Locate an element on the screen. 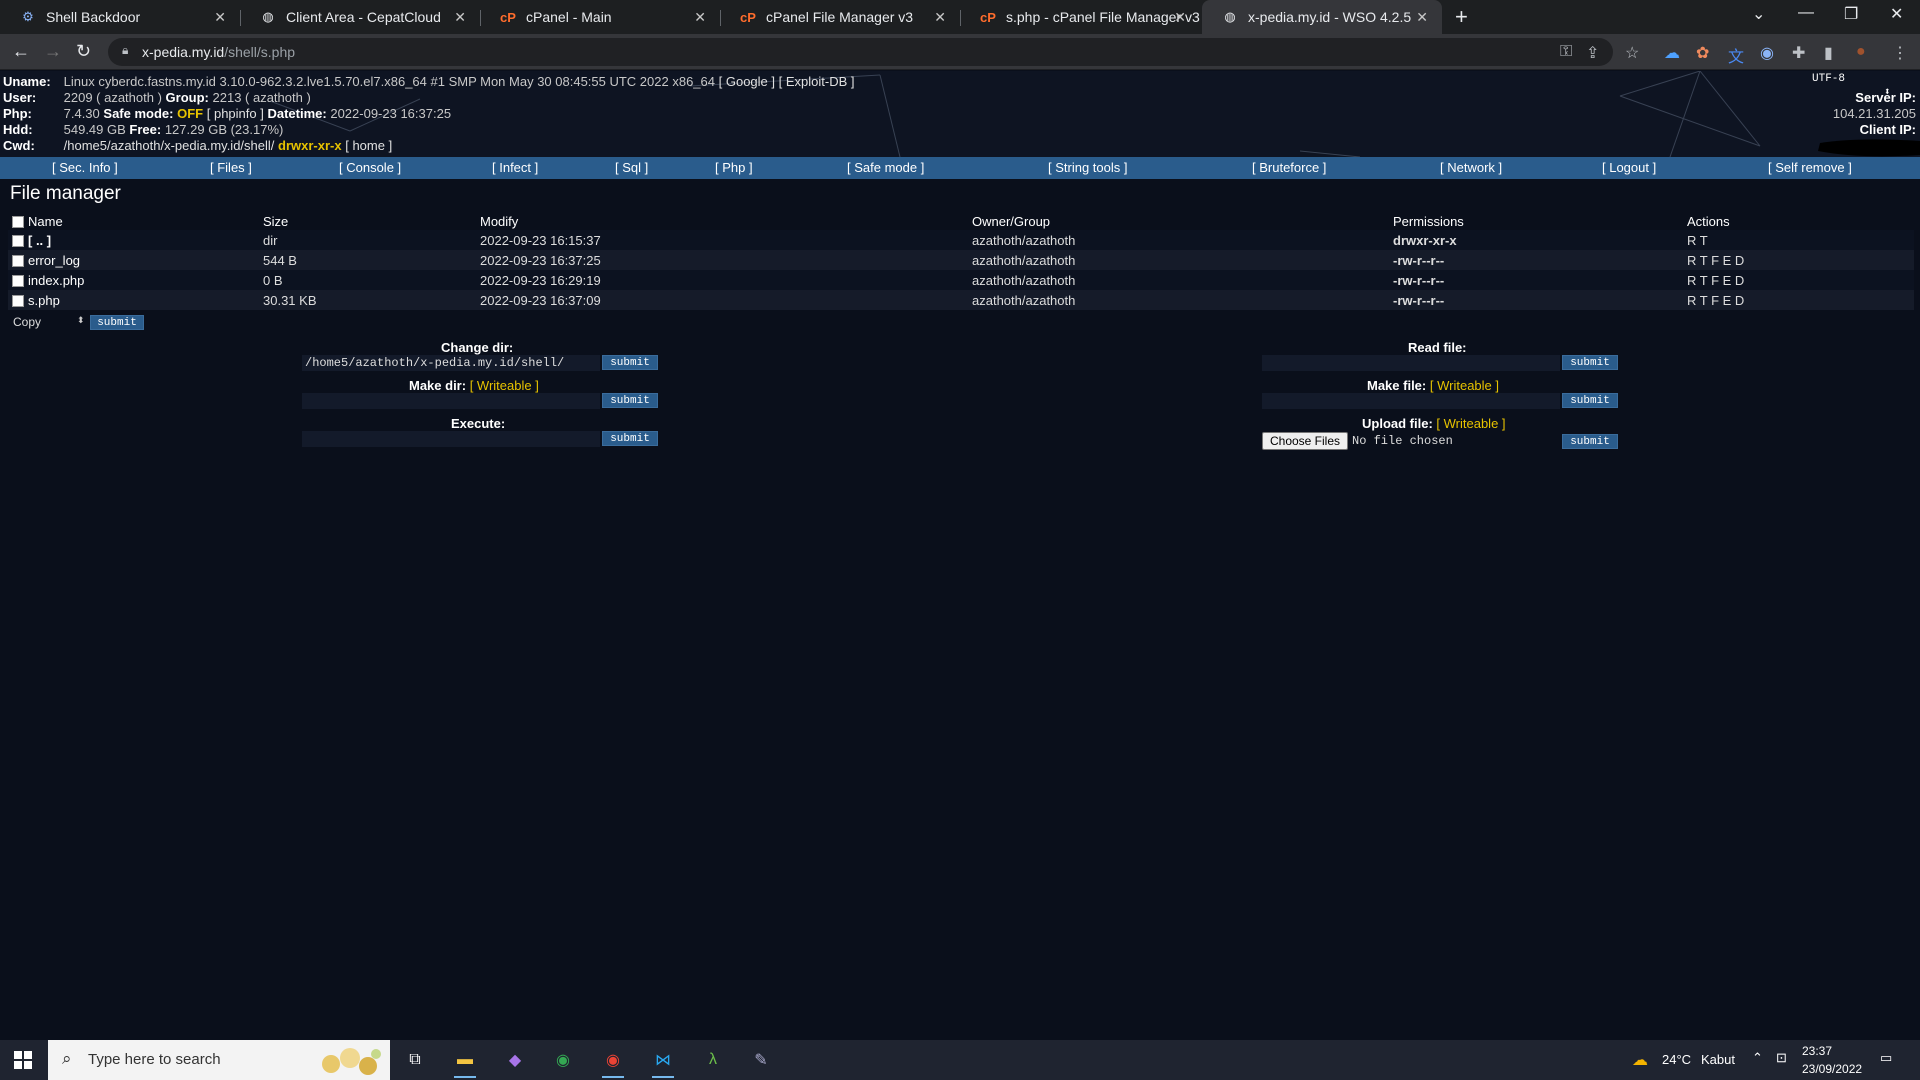  menu-kebab-icon: ⋮ is located at coordinates (1900, 53).